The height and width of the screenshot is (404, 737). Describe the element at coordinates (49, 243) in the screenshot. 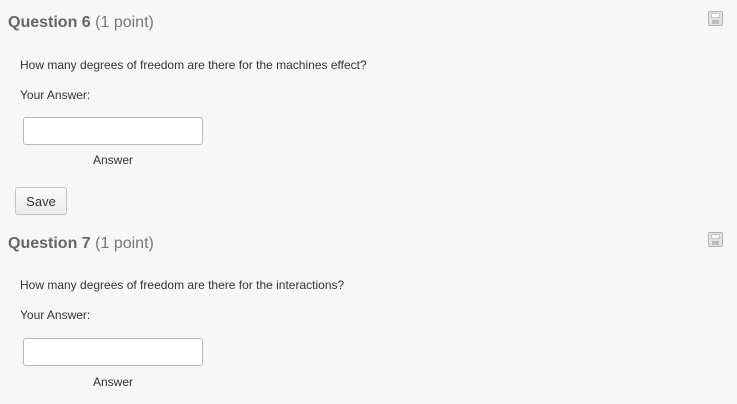

I see `question-number: Question 7` at that location.